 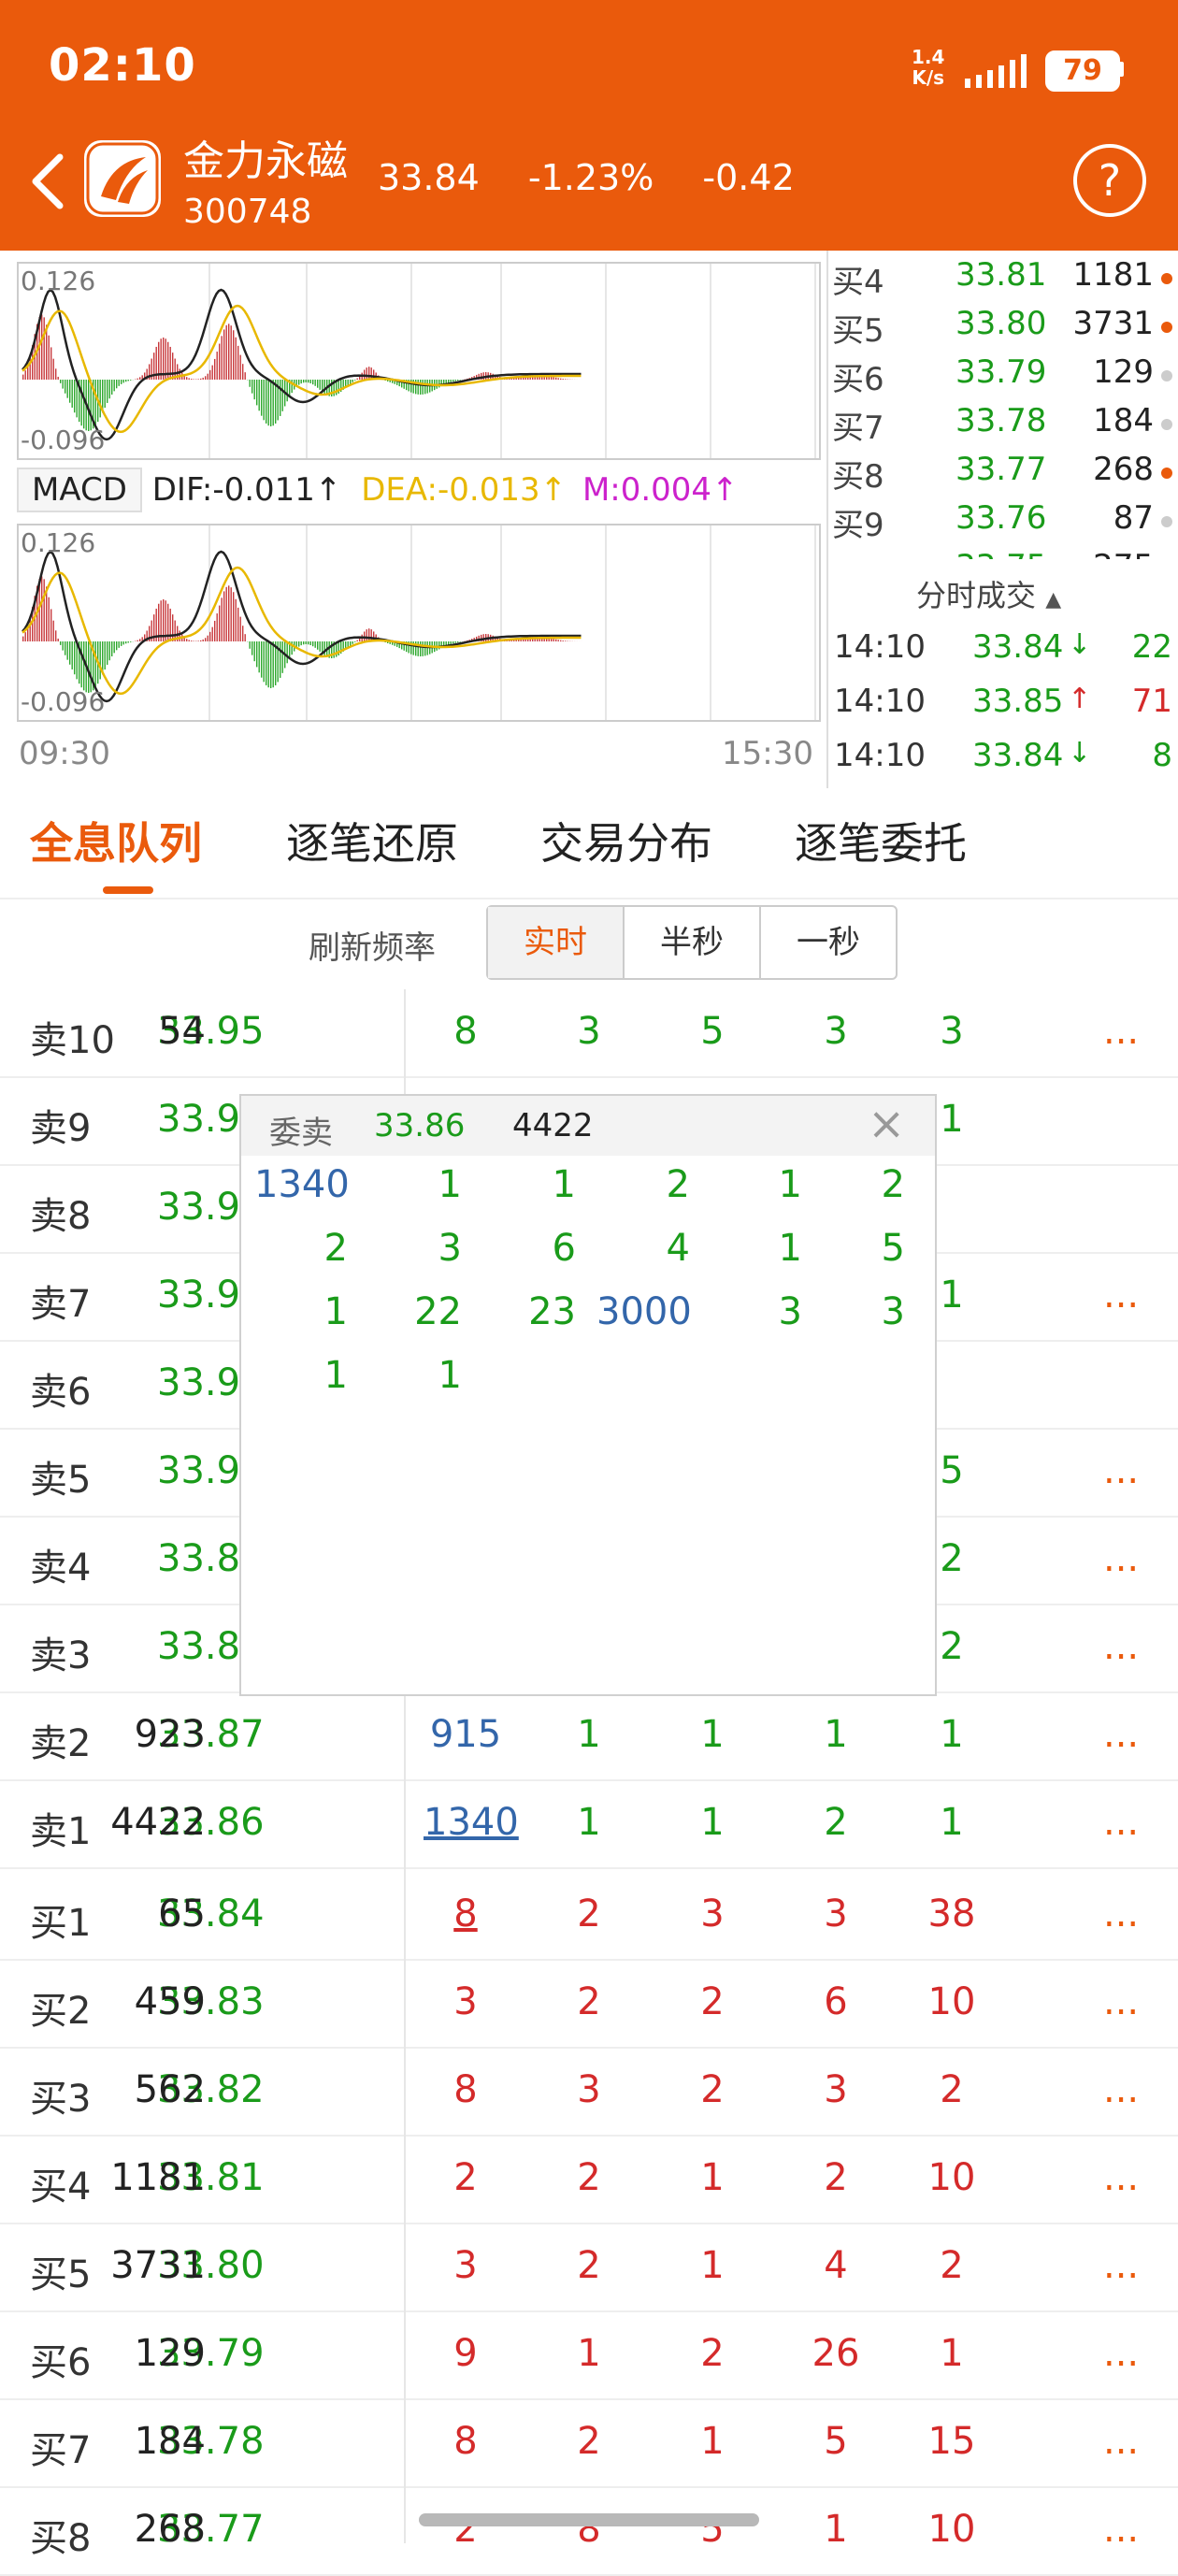 I want to click on right-book-row: 买433.811181, so click(x=1004, y=275).